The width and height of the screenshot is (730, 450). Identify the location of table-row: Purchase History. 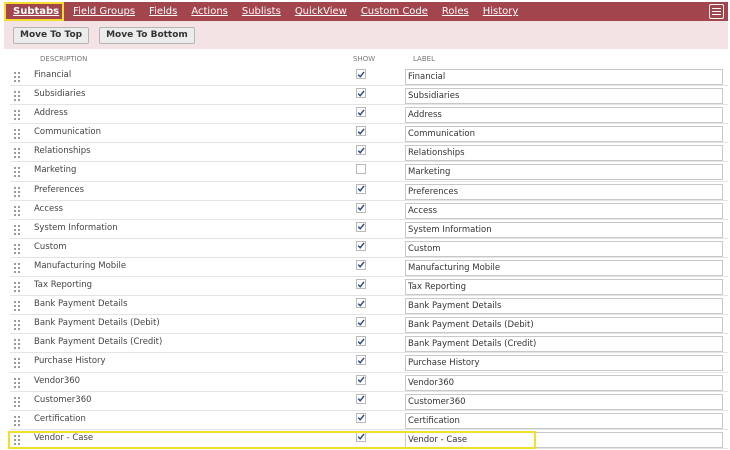
(369, 363).